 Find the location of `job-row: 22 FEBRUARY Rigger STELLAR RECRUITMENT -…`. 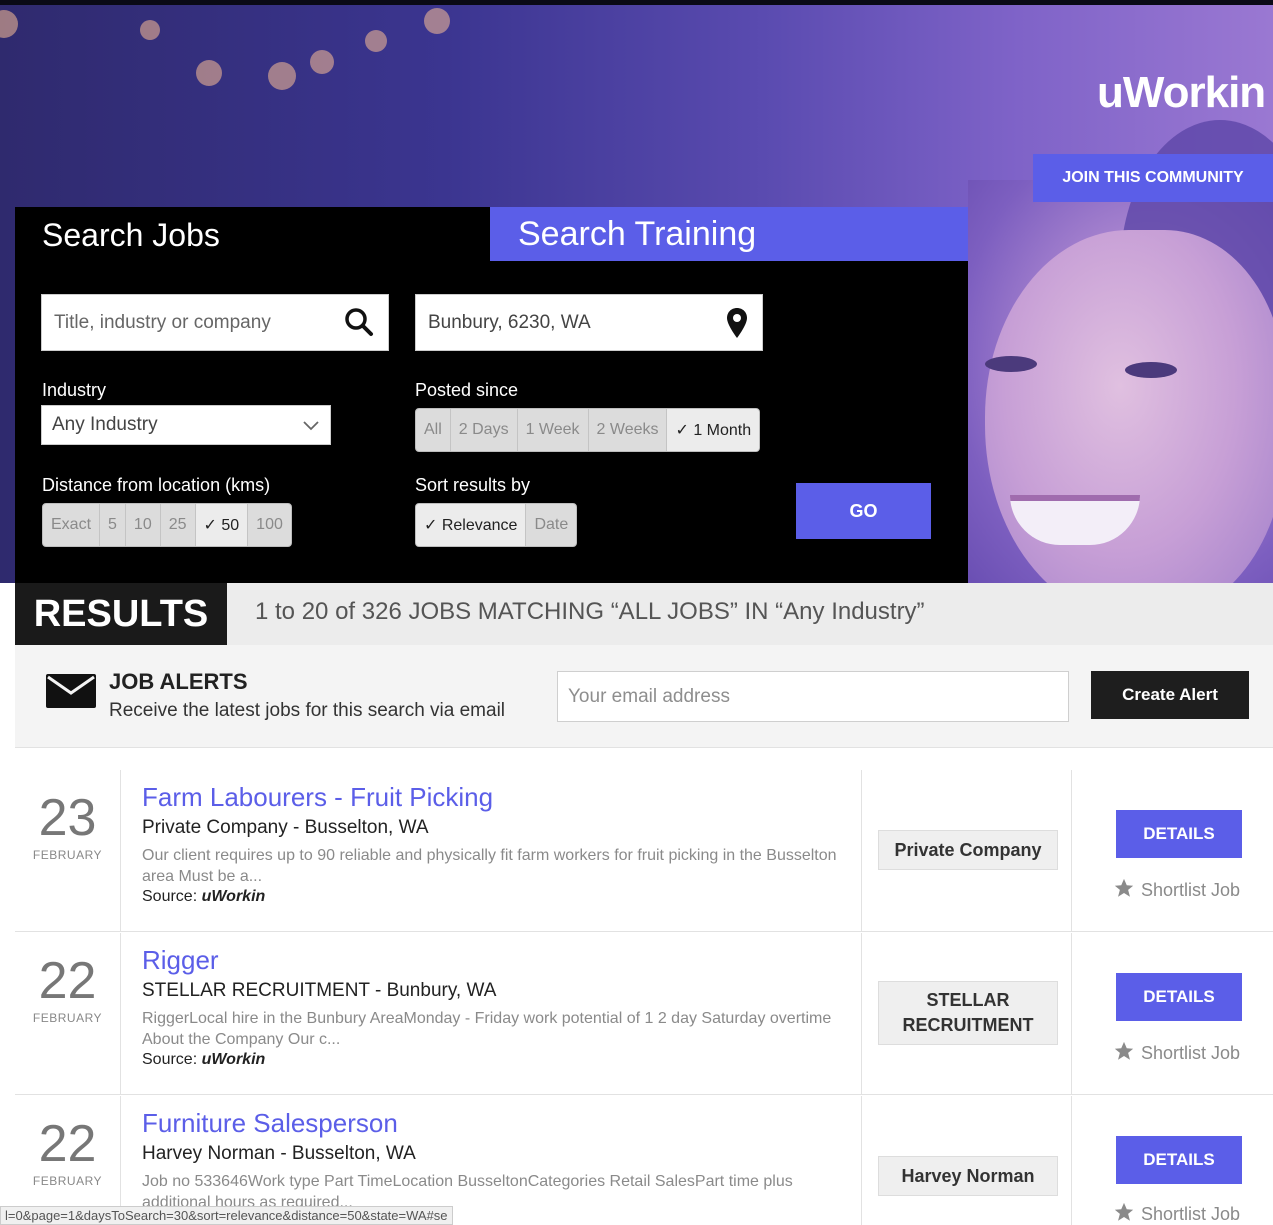

job-row: 22 FEBRUARY Rigger STELLAR RECRUITMENT -… is located at coordinates (644, 1014).